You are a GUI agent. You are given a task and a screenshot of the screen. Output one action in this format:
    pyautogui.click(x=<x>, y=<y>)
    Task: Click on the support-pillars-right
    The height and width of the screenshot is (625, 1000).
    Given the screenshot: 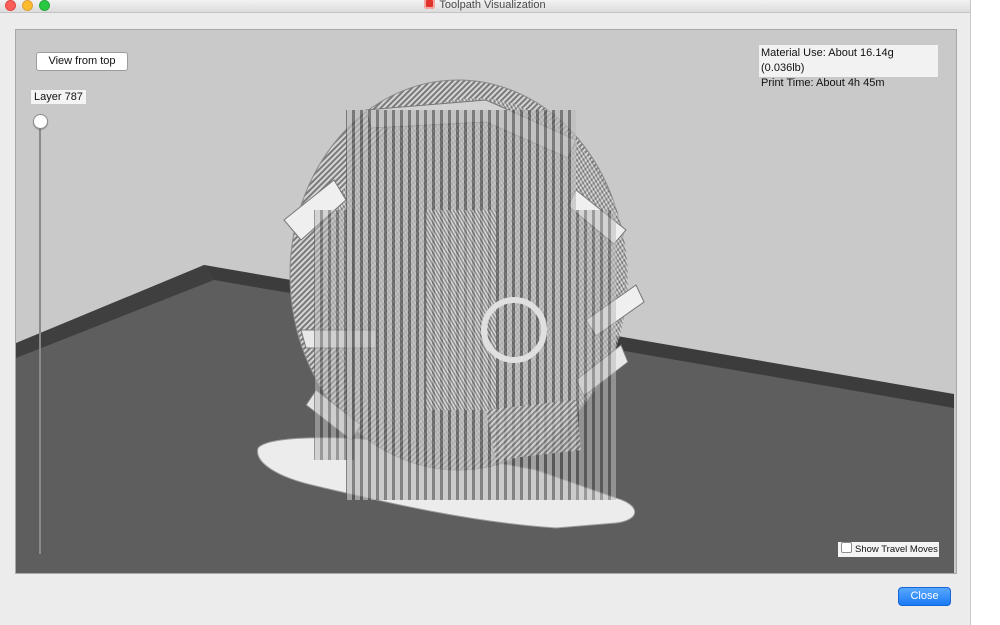 What is the action you would take?
    pyautogui.click(x=596, y=355)
    